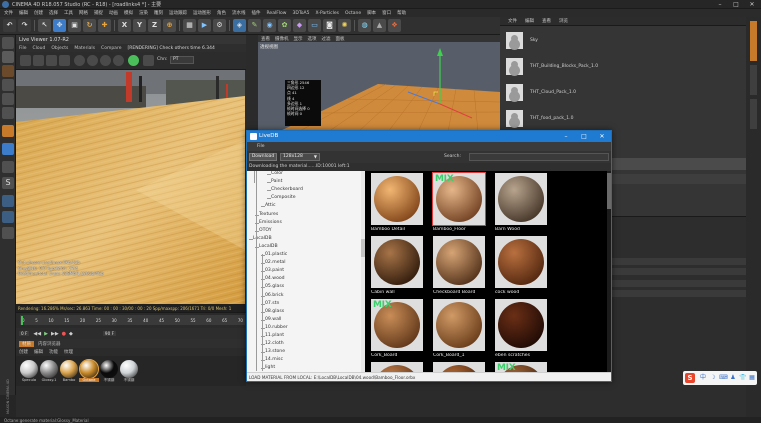 This screenshot has width=761, height=423. What do you see at coordinates (8, 57) in the screenshot?
I see `model-mode-icon` at bounding box center [8, 57].